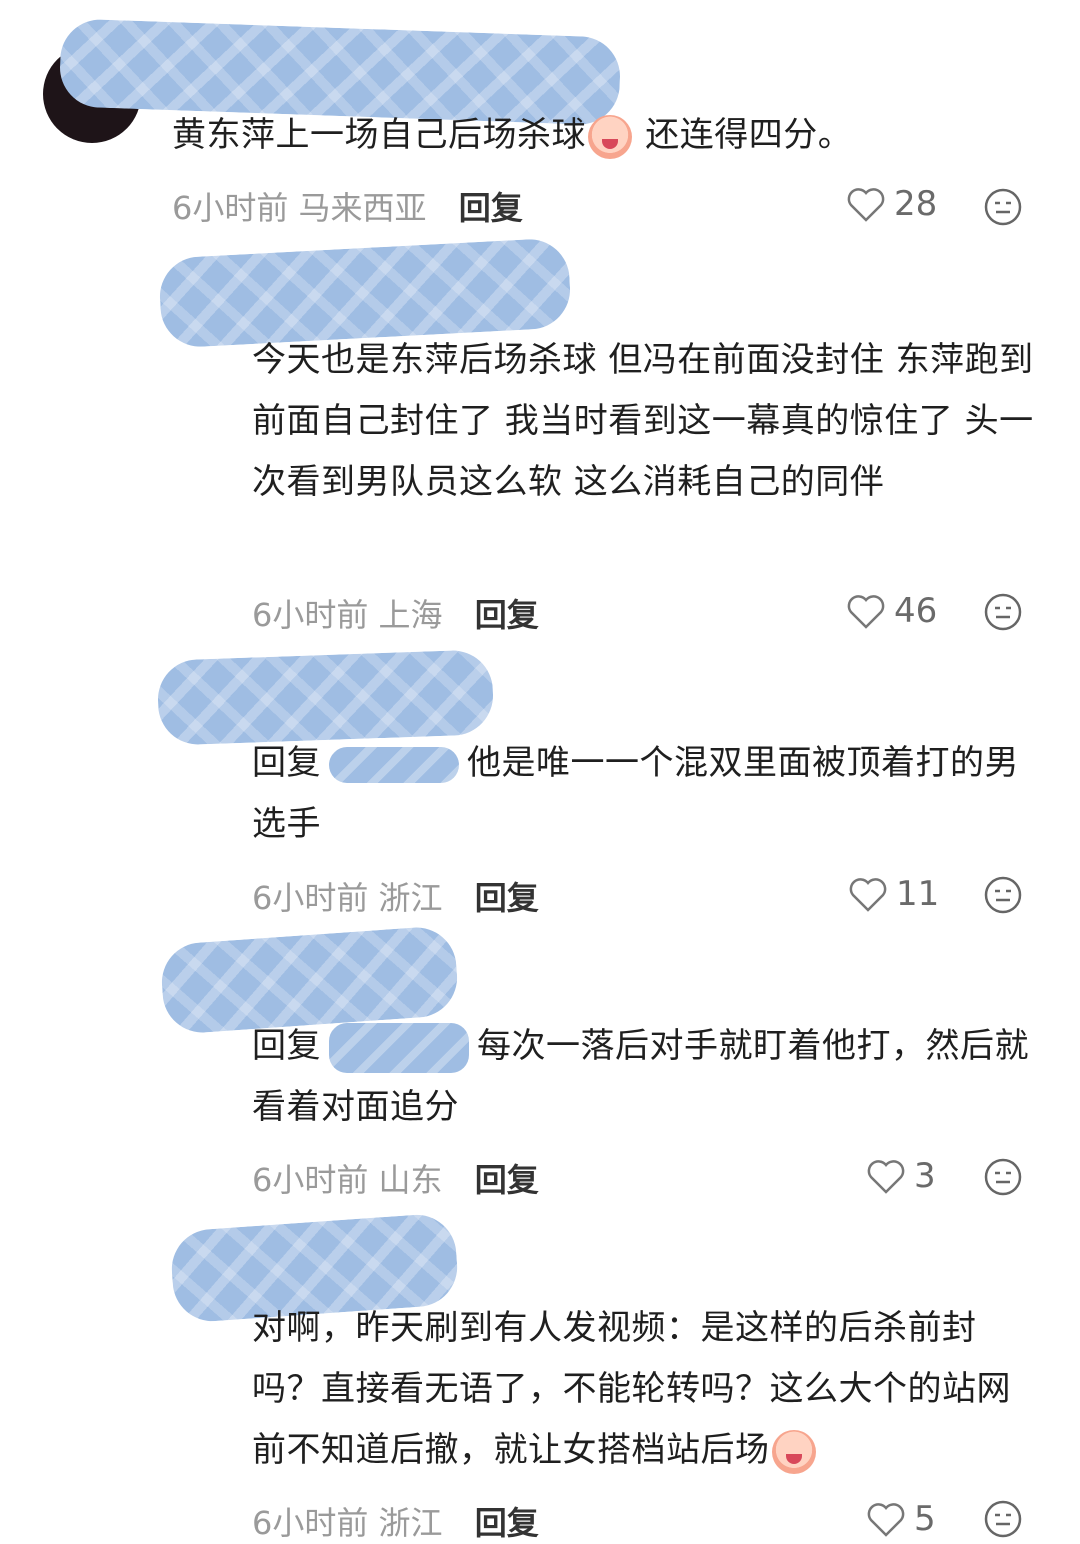 This screenshot has height=1544, width=1080. Describe the element at coordinates (925, 1519) in the screenshot. I see `like-count: 5` at that location.